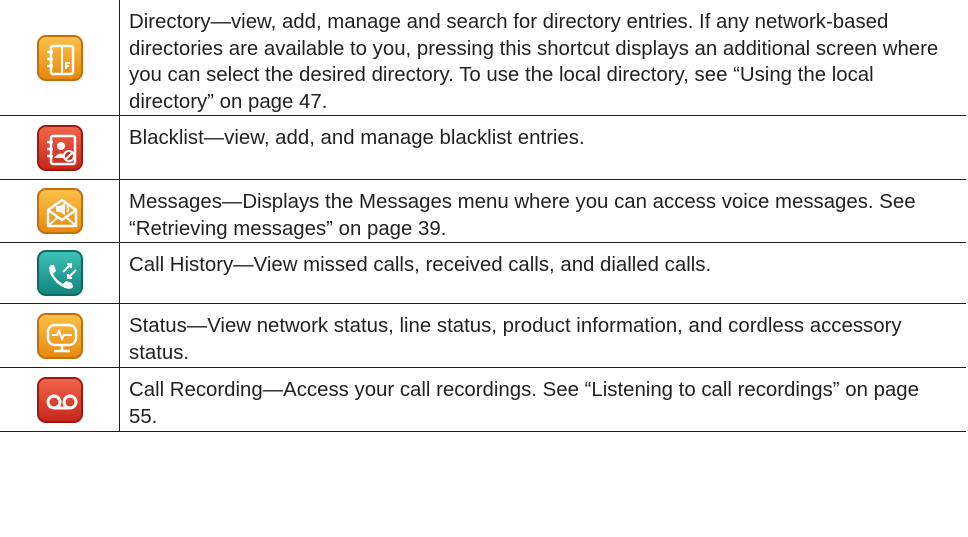 The width and height of the screenshot is (968, 537). Describe the element at coordinates (59, 273) in the screenshot. I see `call-history-icon` at that location.